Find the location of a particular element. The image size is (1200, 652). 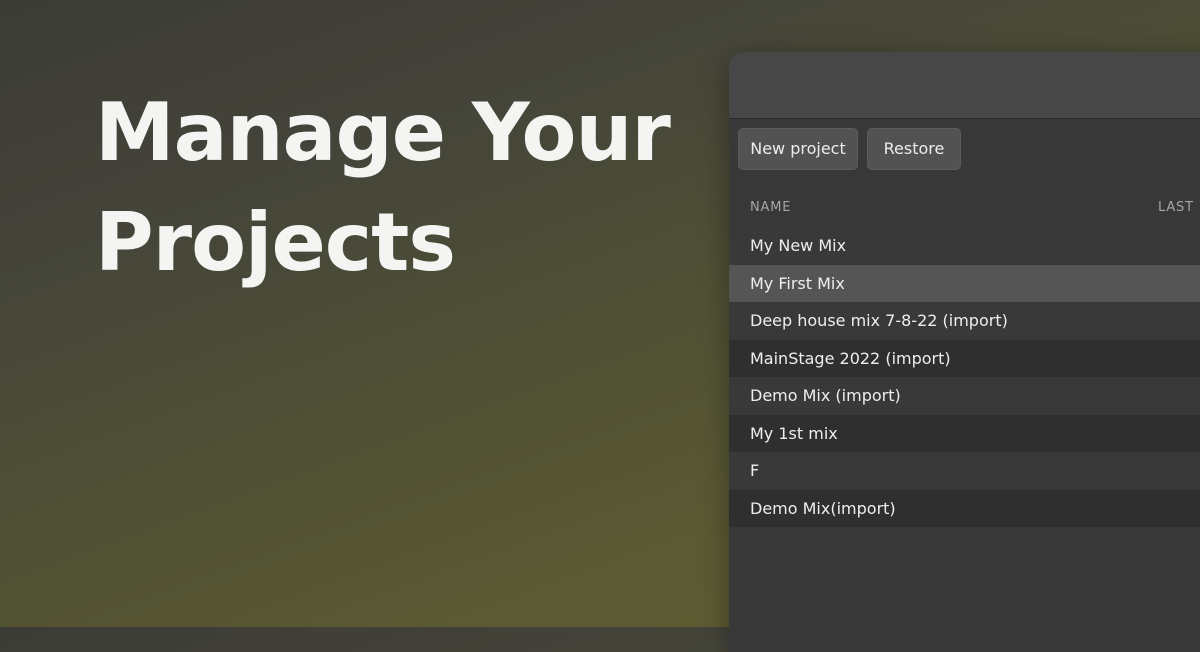

column-header-name: NAME is located at coordinates (770, 207).